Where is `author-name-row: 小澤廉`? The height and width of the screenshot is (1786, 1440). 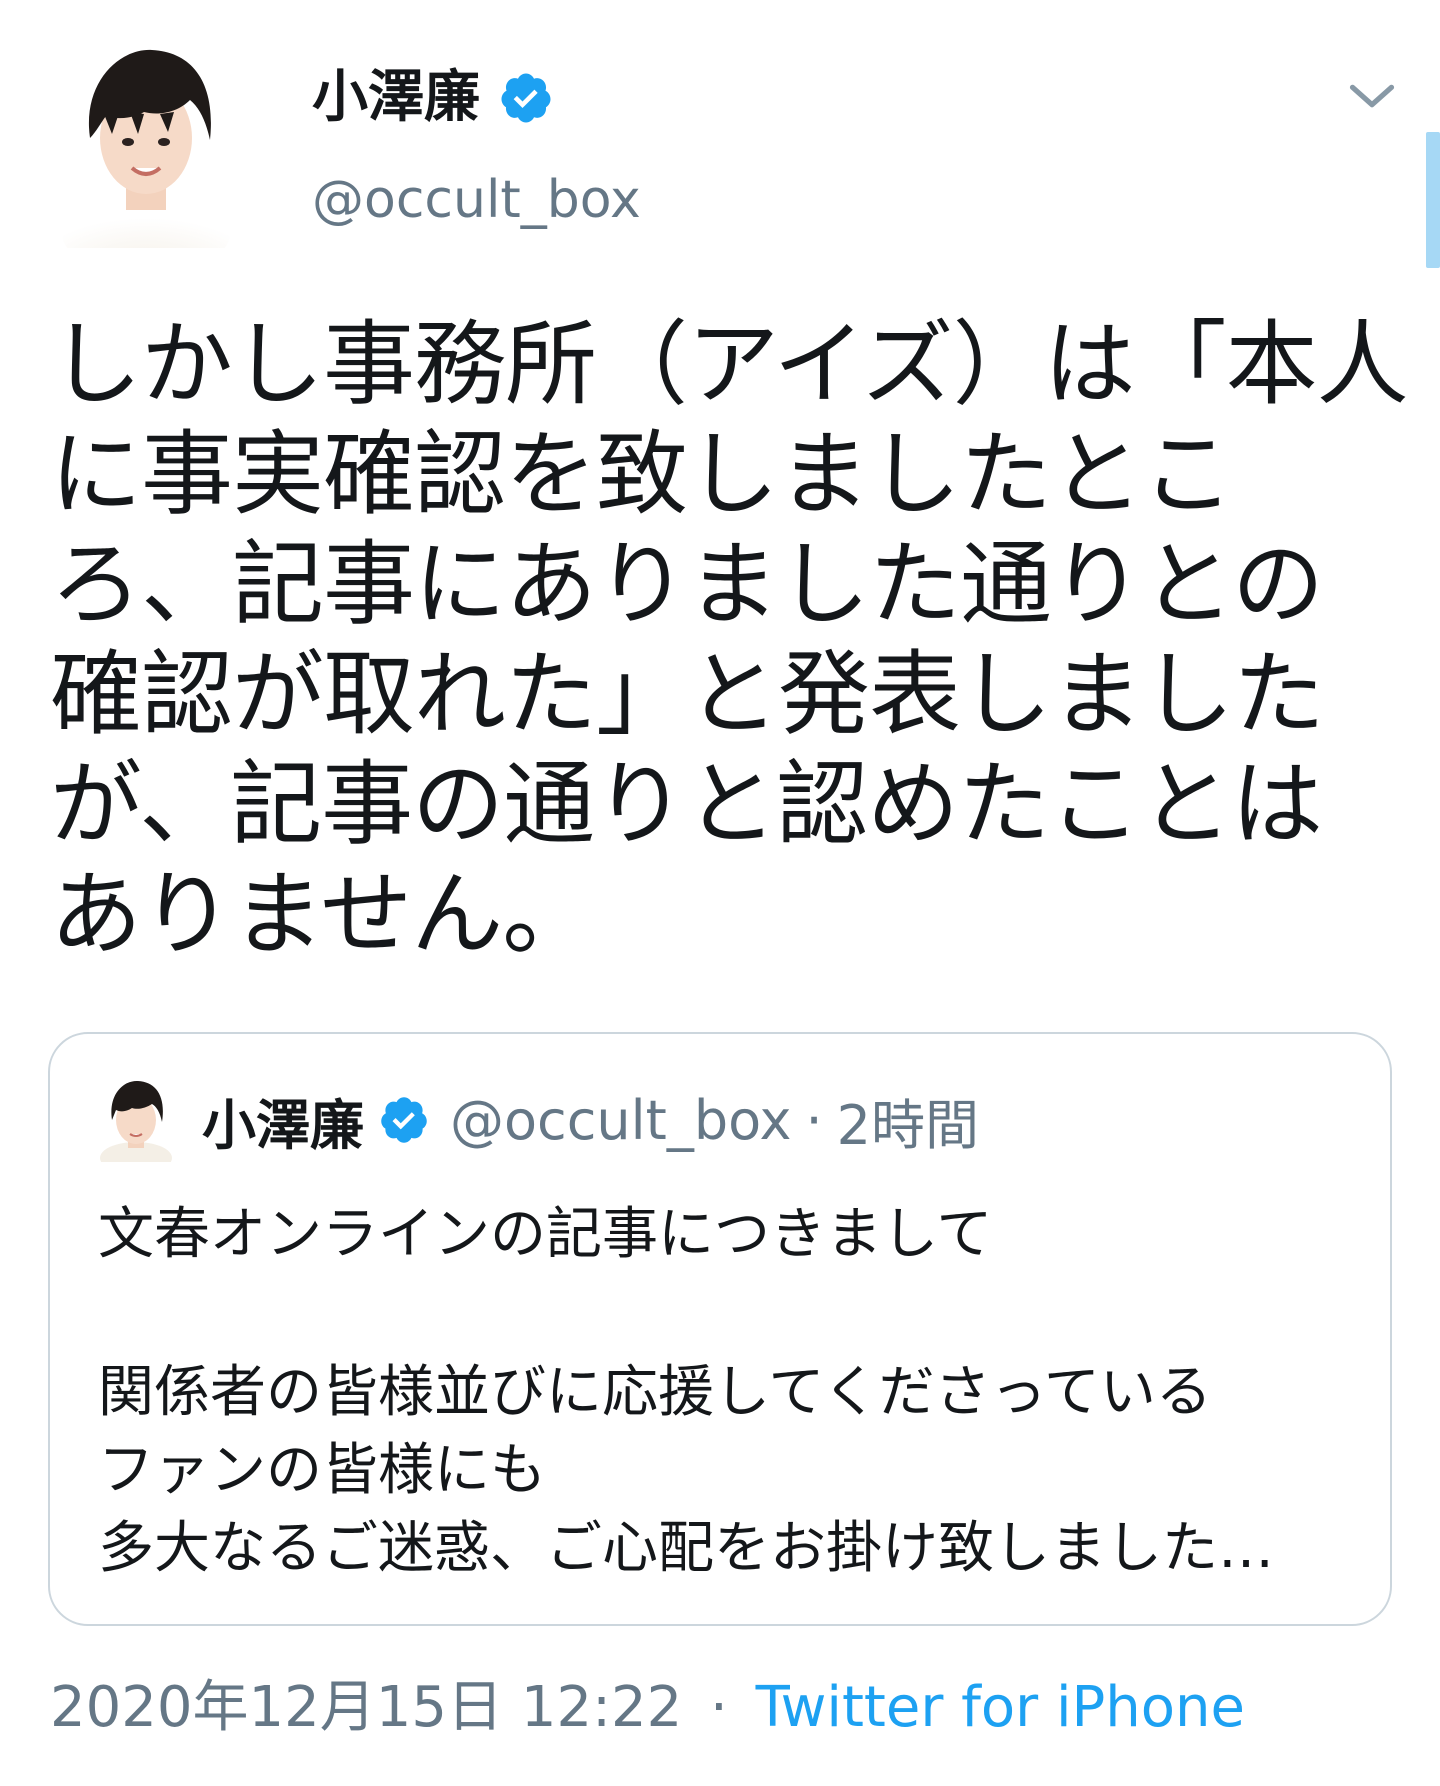
author-name-row: 小澤廉 is located at coordinates (433, 98).